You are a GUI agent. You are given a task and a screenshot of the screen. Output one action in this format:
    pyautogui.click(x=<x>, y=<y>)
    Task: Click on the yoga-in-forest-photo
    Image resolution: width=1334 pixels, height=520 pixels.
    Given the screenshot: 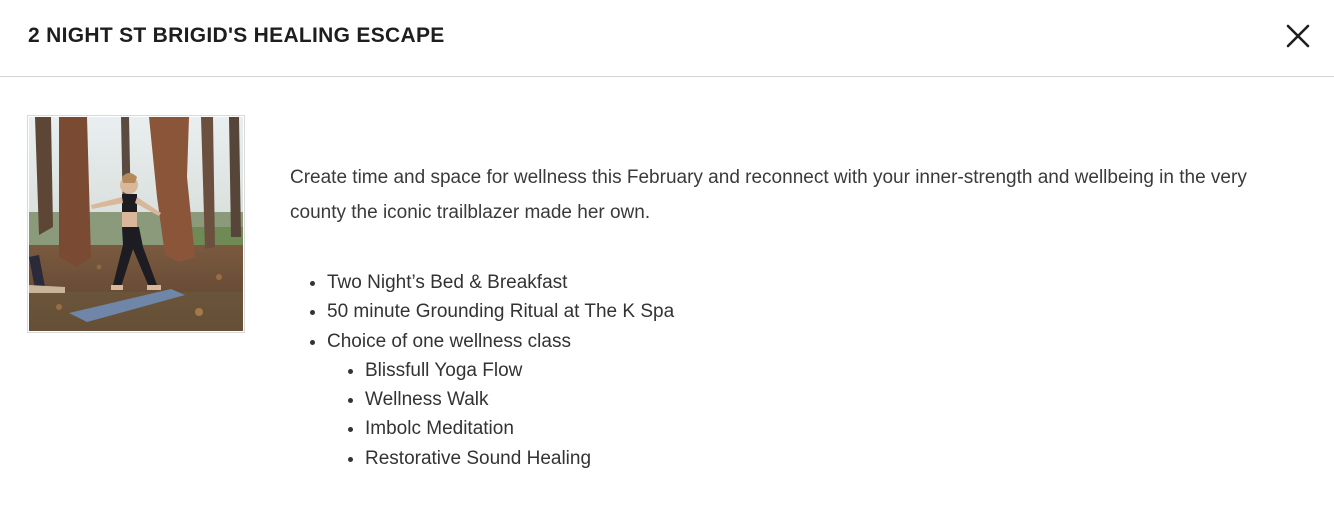 What is the action you would take?
    pyautogui.click(x=136, y=224)
    